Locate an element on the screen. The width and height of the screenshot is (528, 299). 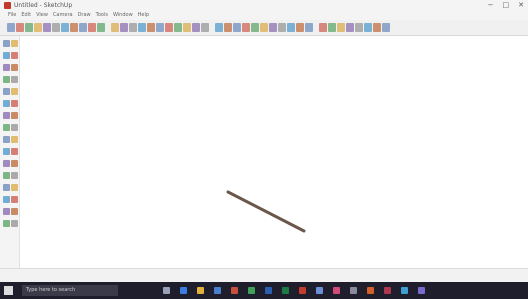
xray-icon is located at coordinates (323, 27).